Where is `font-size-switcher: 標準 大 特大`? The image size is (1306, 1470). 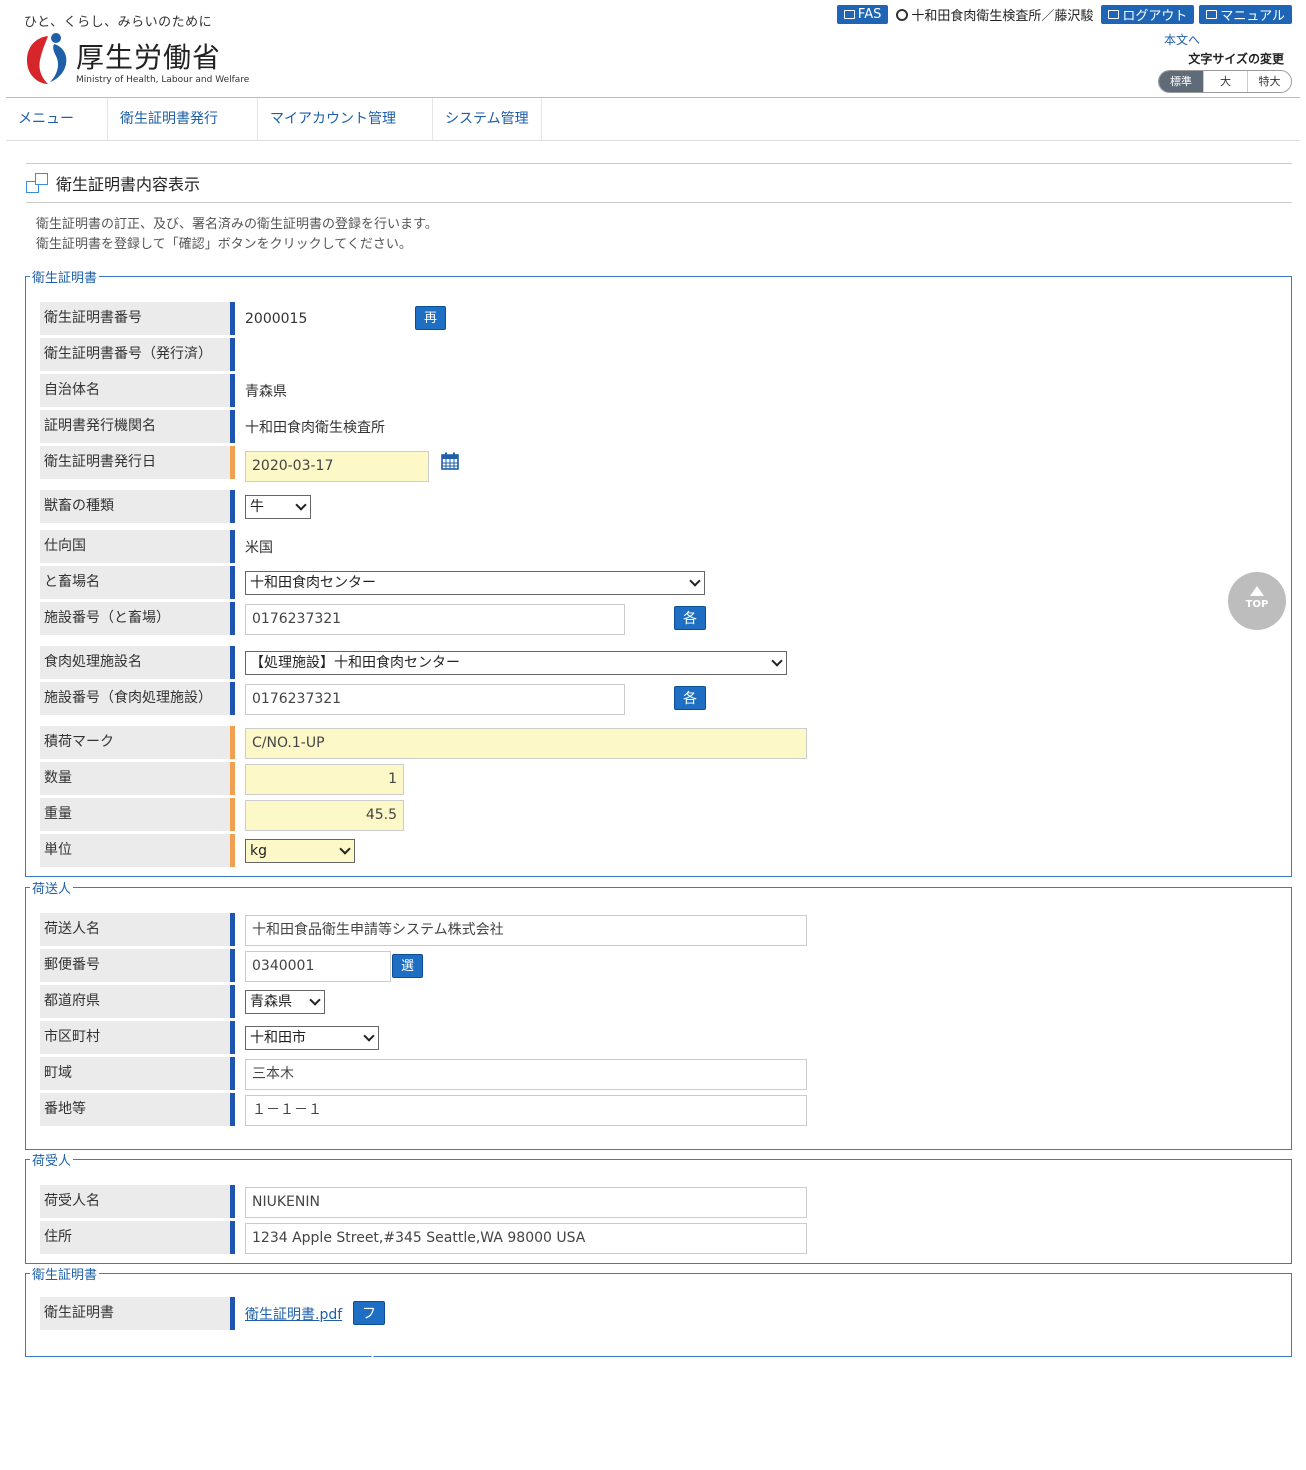 font-size-switcher: 標準 大 特大 is located at coordinates (1225, 81).